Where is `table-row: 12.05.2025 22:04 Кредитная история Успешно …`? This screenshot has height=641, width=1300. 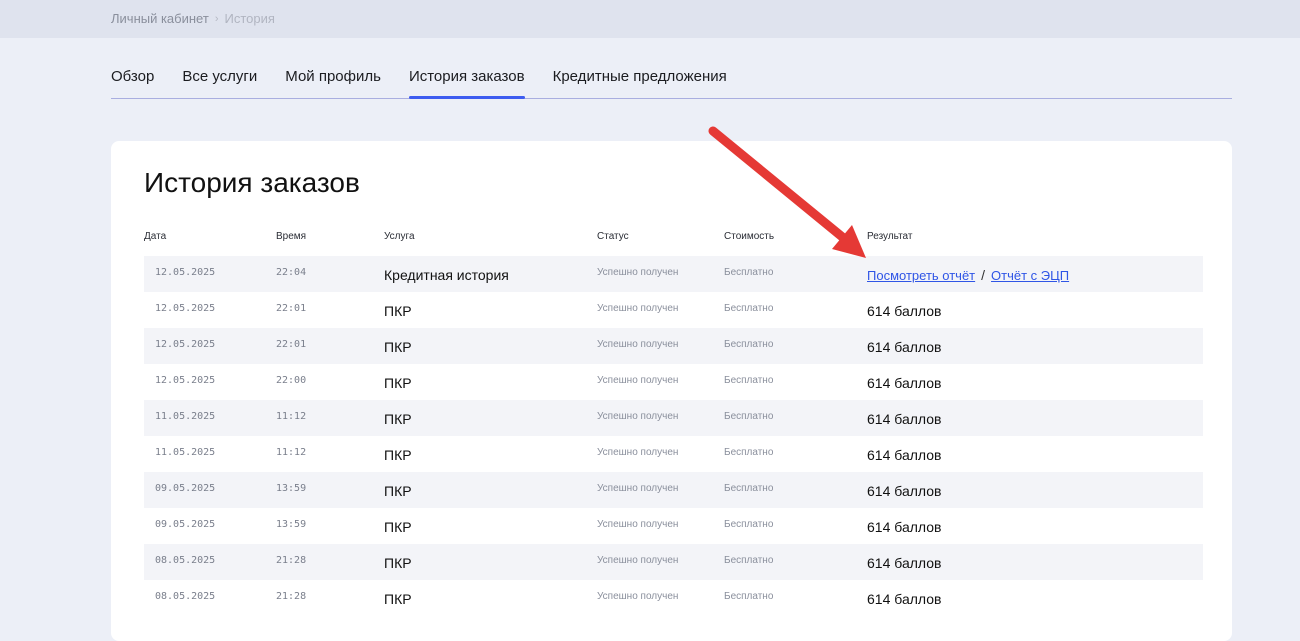
table-row: 12.05.2025 22:04 Кредитная история Успешно … is located at coordinates (673, 274).